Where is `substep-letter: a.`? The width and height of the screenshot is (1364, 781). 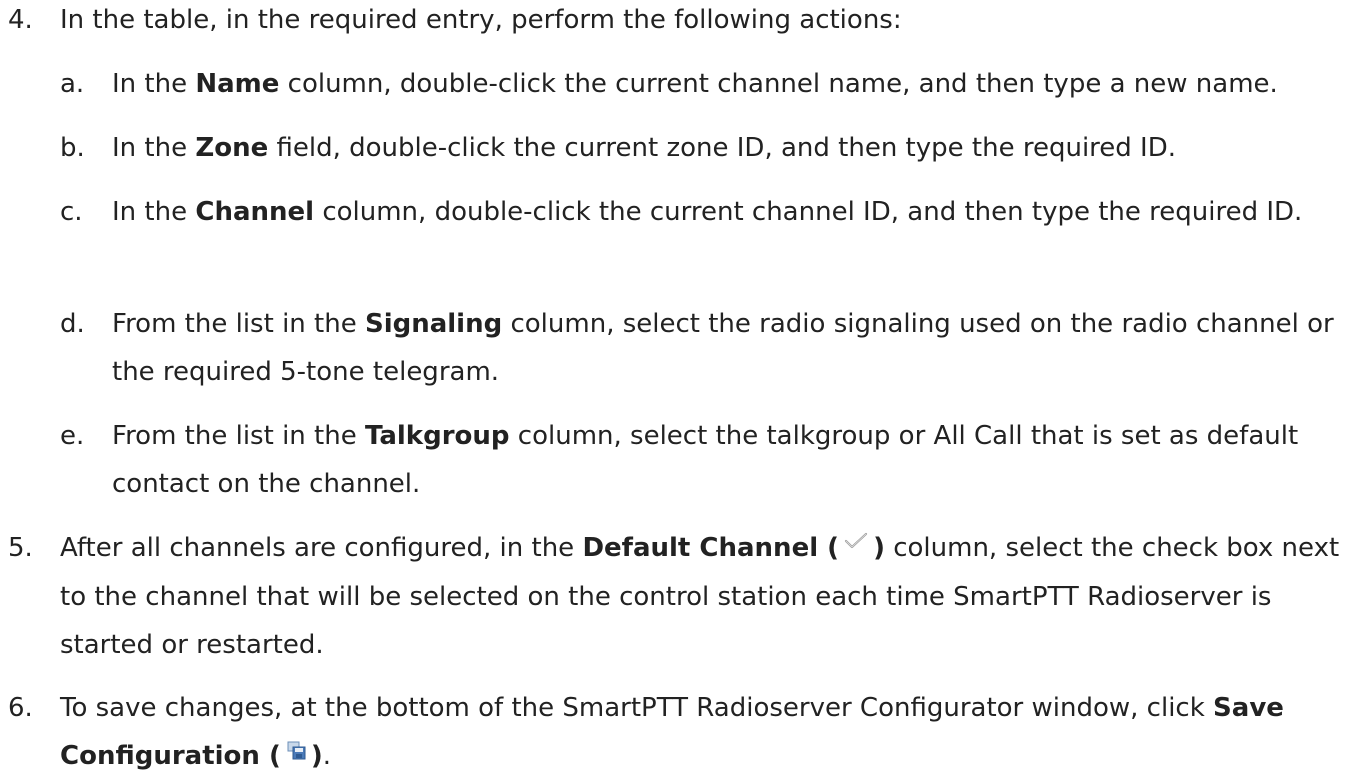 substep-letter: a. is located at coordinates (72, 84).